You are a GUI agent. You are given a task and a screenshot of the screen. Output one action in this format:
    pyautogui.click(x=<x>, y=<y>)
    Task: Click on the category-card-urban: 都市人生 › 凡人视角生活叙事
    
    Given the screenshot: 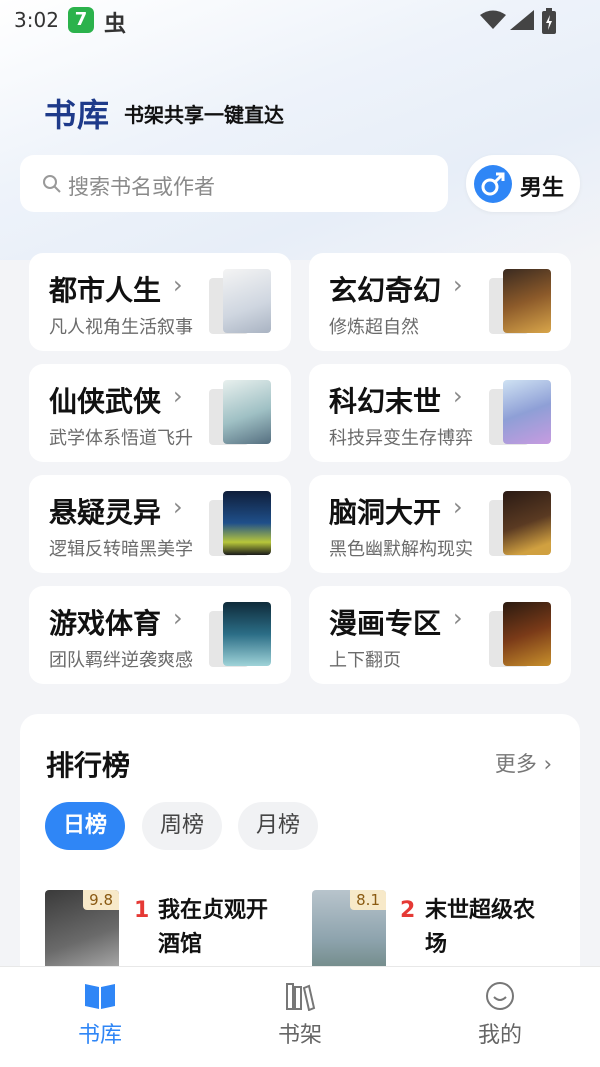 What is the action you would take?
    pyautogui.click(x=160, y=302)
    